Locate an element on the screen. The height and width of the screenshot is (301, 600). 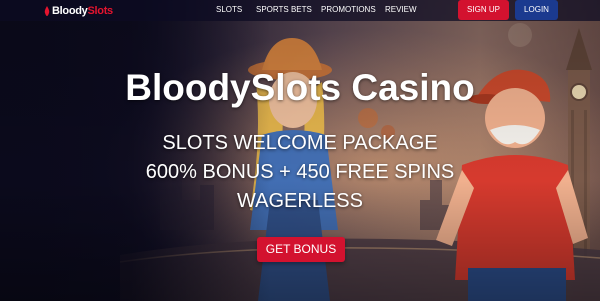
bloodyslots-logo-icon is located at coordinates (47, 11).